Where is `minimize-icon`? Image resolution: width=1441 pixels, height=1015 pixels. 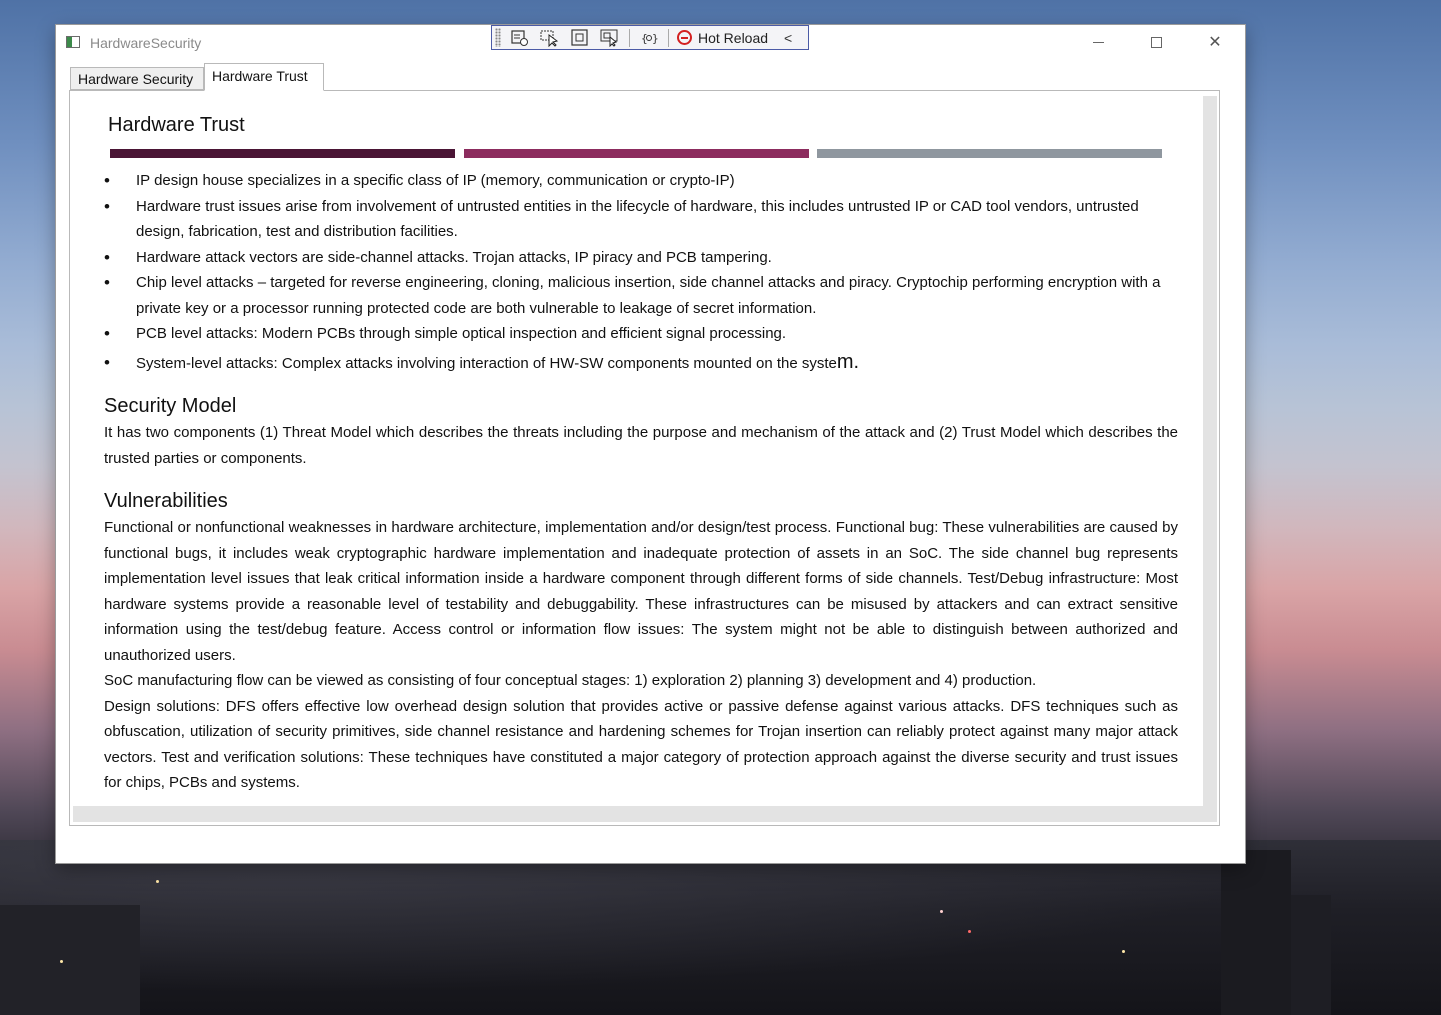 minimize-icon is located at coordinates (1098, 42).